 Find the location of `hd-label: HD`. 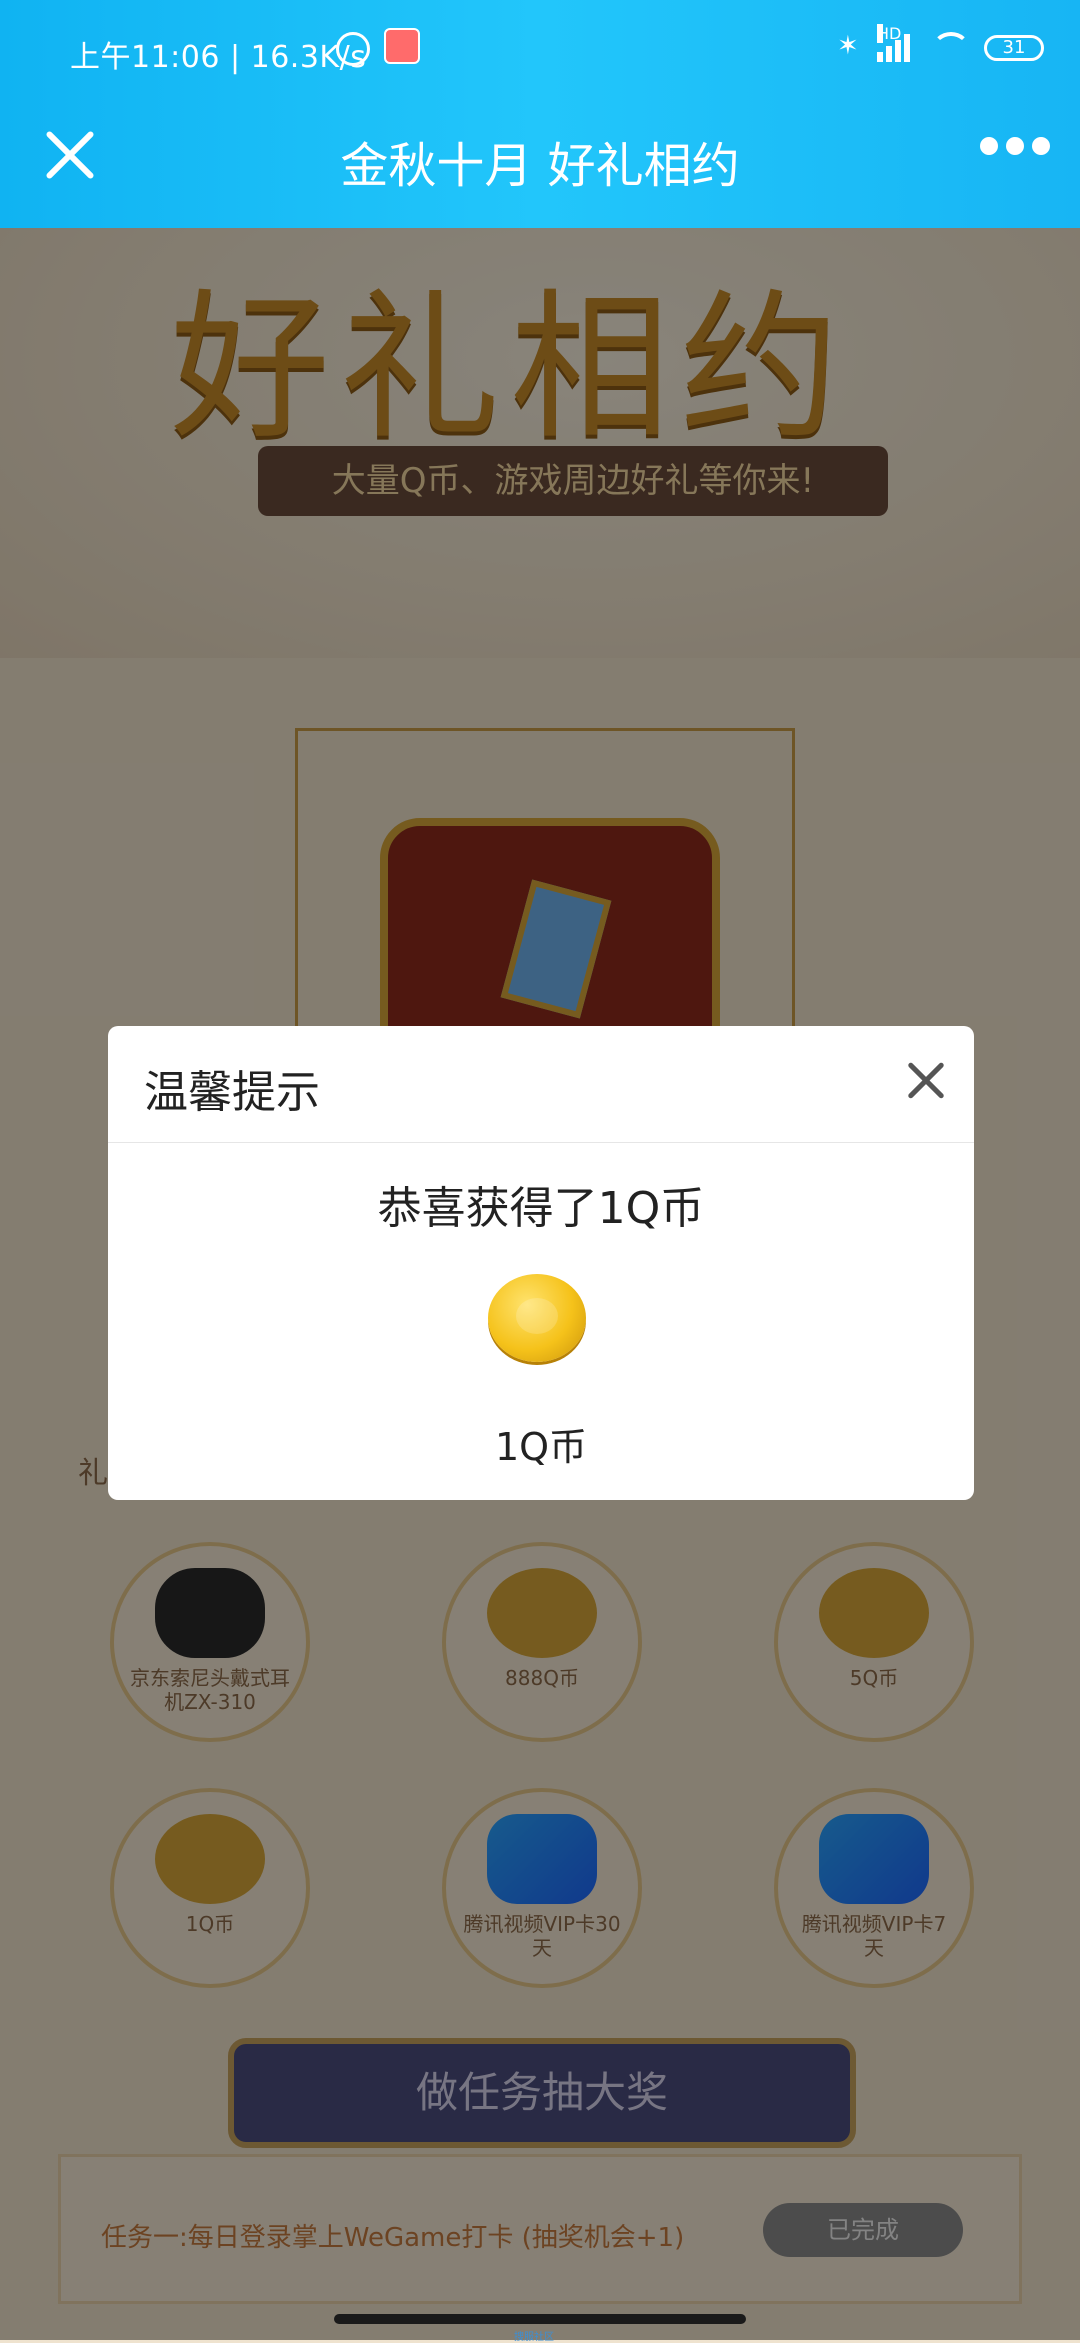

hd-label: HD is located at coordinates (889, 33).